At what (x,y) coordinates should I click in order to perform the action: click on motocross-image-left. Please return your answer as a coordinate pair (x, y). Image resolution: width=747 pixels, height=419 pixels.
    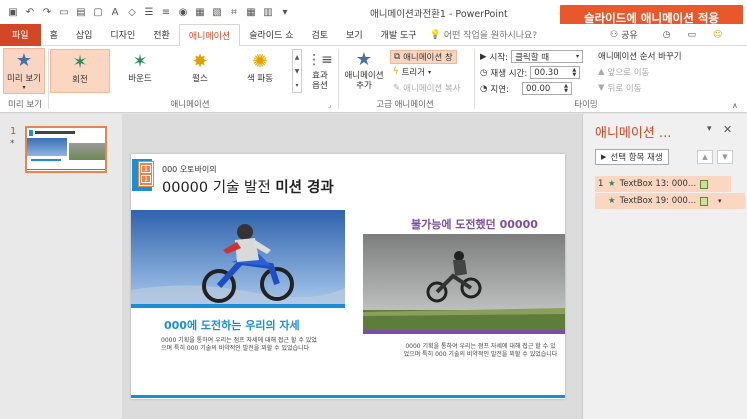
    Looking at the image, I should click on (238, 258).